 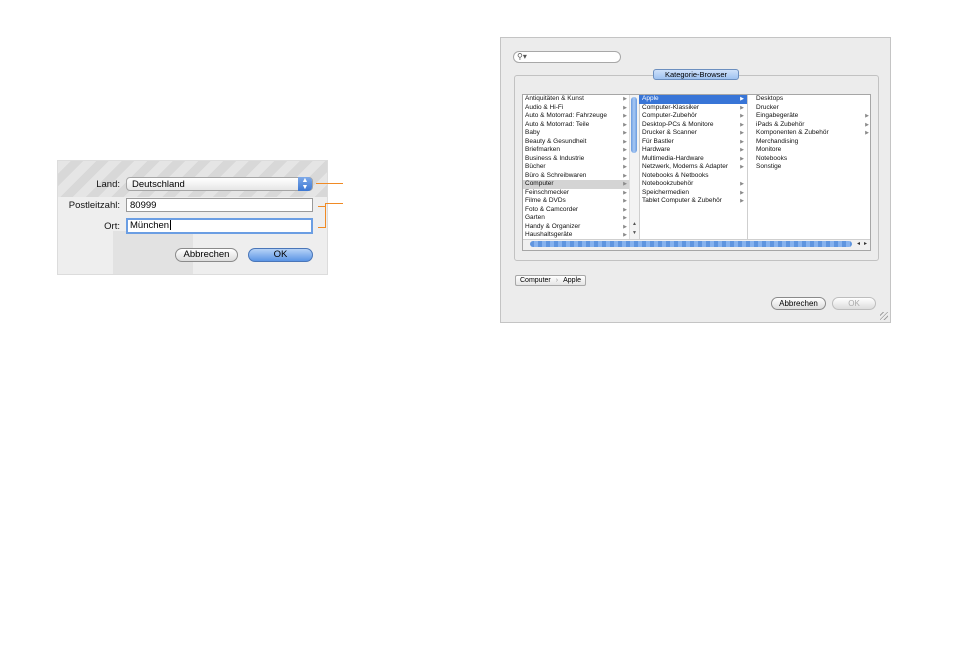 I want to click on list-item-label: Apple, so click(x=650, y=98).